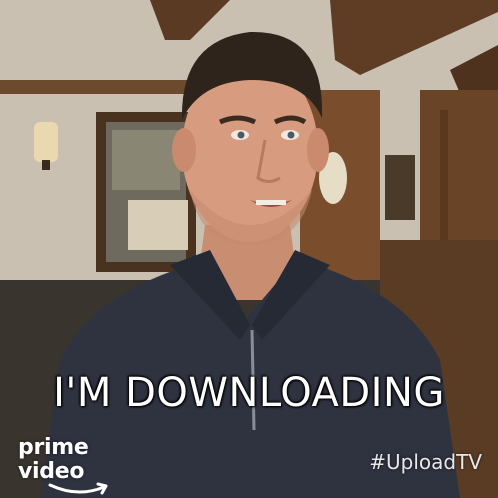  Describe the element at coordinates (46, 142) in the screenshot. I see `wall-sconce` at that location.